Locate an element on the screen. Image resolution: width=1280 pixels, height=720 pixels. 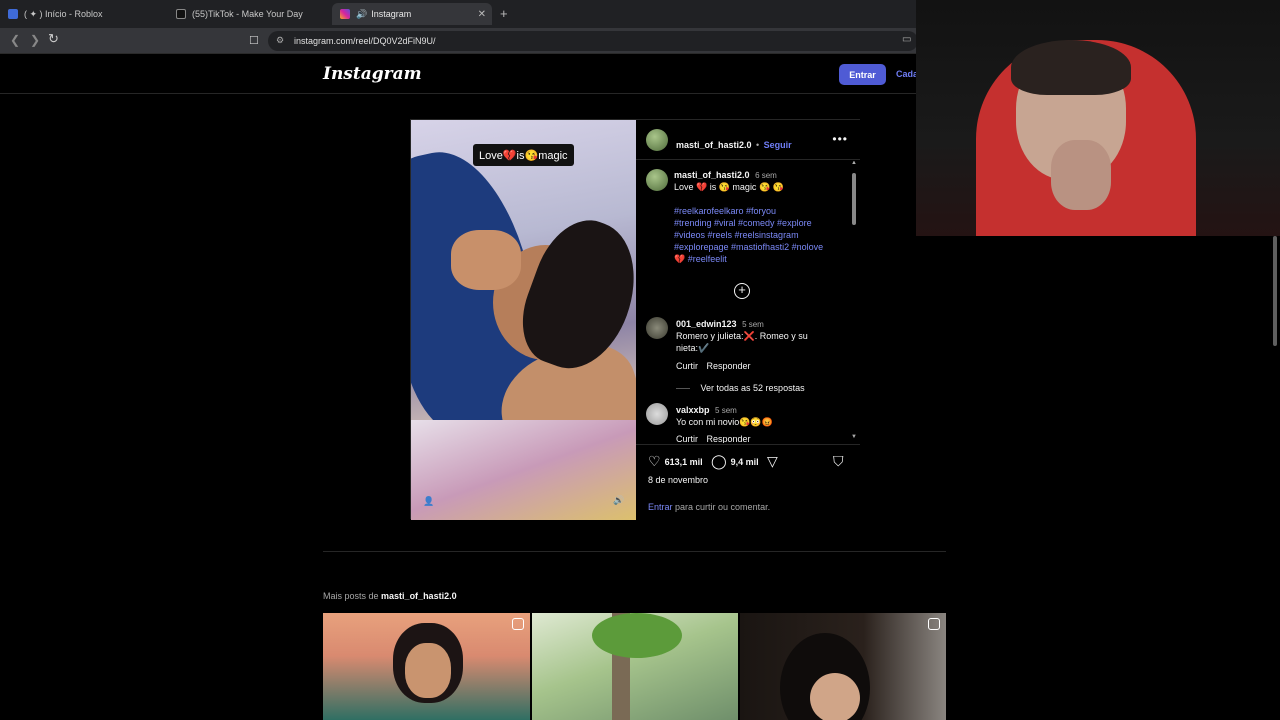
hashtag-line: 💔 #reelfeelit is located at coordinates (700, 259).